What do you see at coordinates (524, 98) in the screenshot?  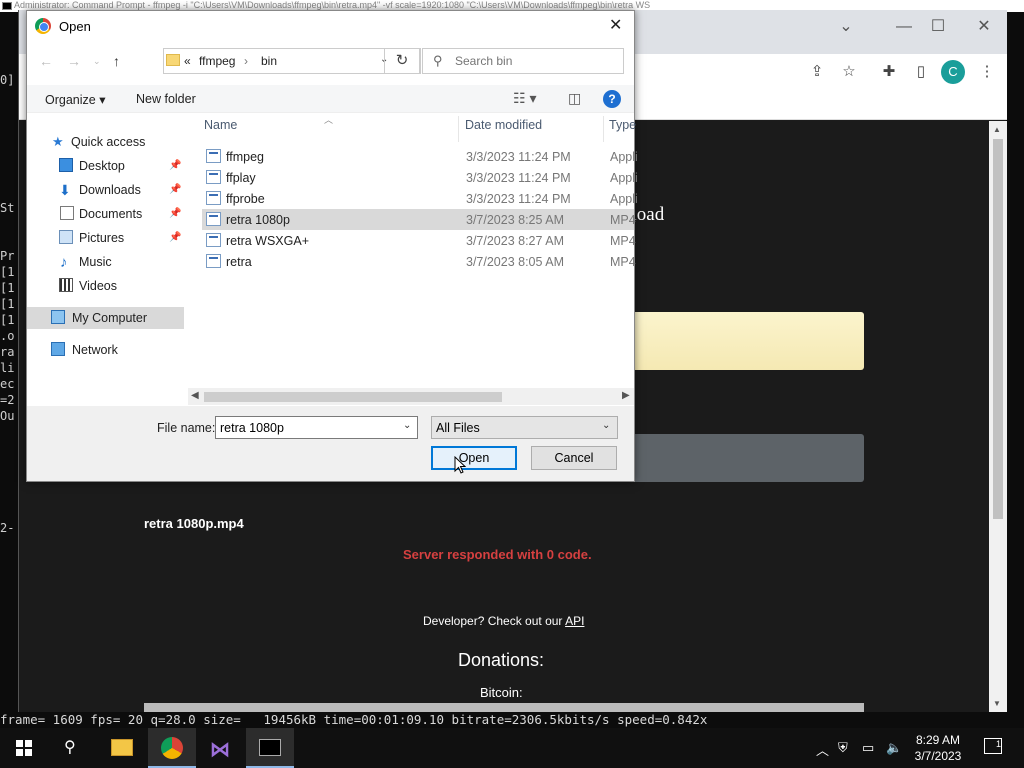 I see `view-options-icon: ☷ ▾` at bounding box center [524, 98].